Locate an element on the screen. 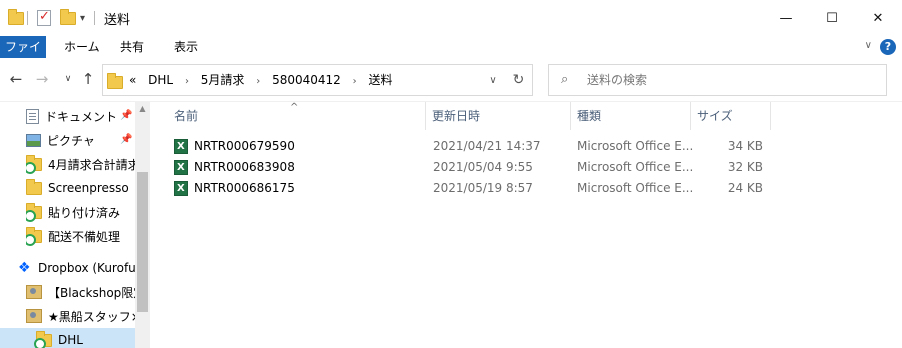  tab-view: 表示 is located at coordinates (186, 47).